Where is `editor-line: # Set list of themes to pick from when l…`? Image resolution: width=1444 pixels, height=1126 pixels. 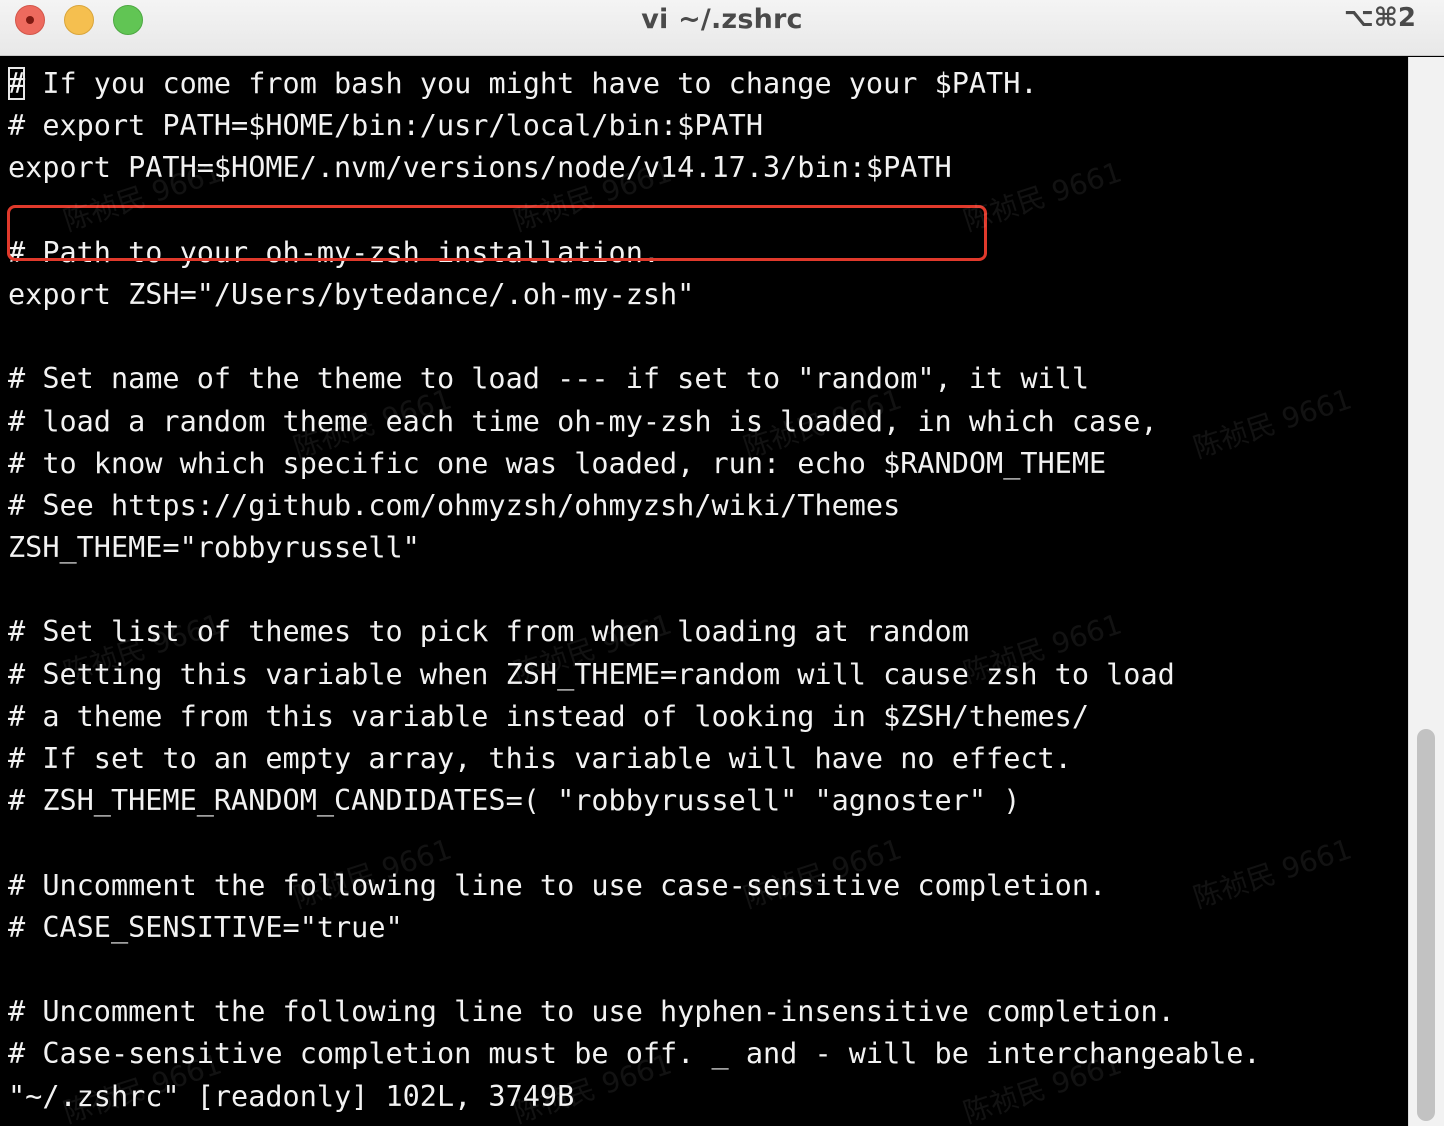
editor-line: # Set list of themes to pick from when l… is located at coordinates (634, 632).